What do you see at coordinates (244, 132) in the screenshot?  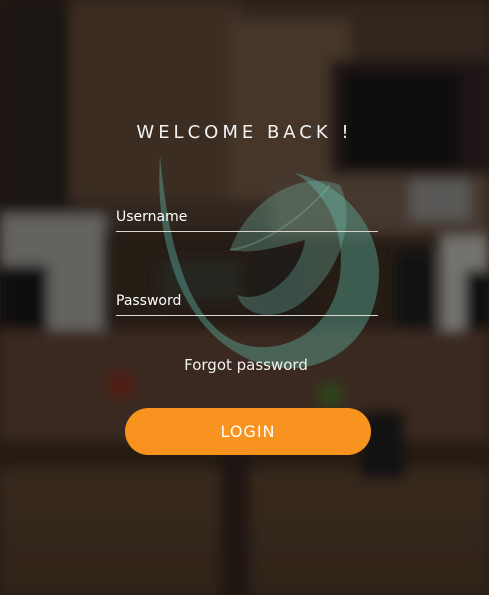 I see `welcome-heading: WELCOME BACK !` at bounding box center [244, 132].